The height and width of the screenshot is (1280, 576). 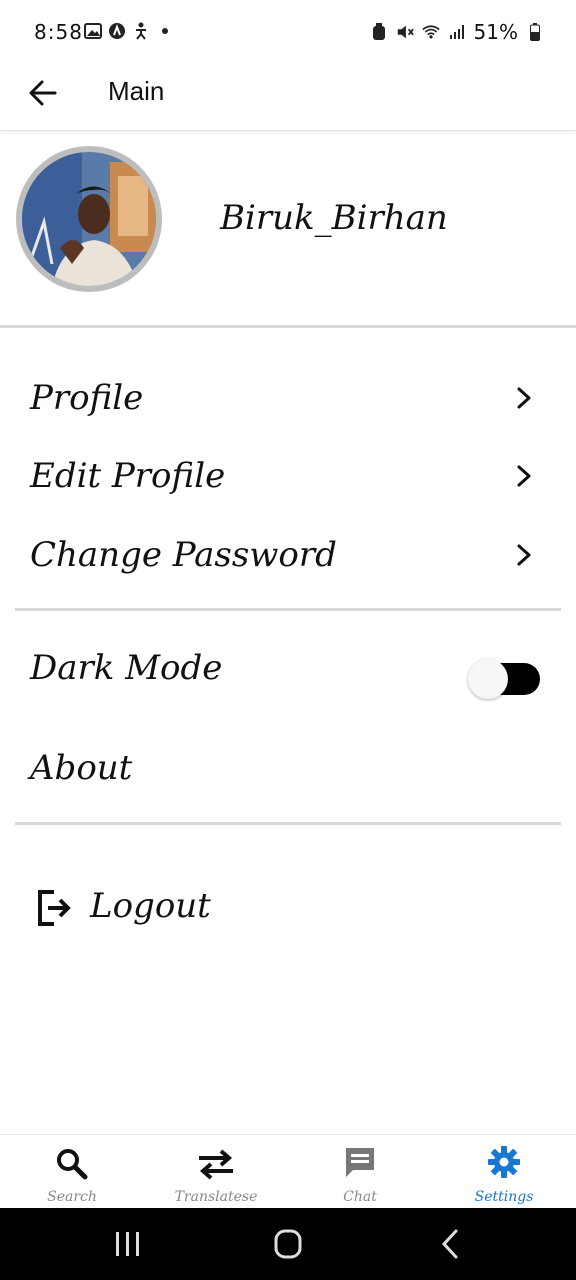 What do you see at coordinates (495, 32) in the screenshot?
I see `battery-percent: 51%` at bounding box center [495, 32].